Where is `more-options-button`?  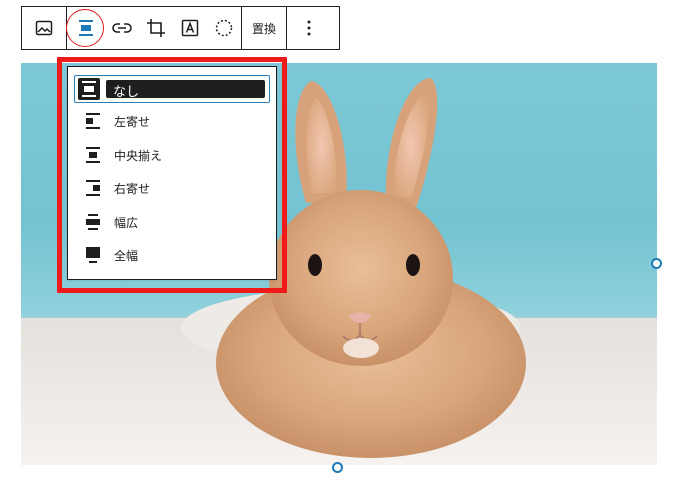 more-options-button is located at coordinates (309, 28).